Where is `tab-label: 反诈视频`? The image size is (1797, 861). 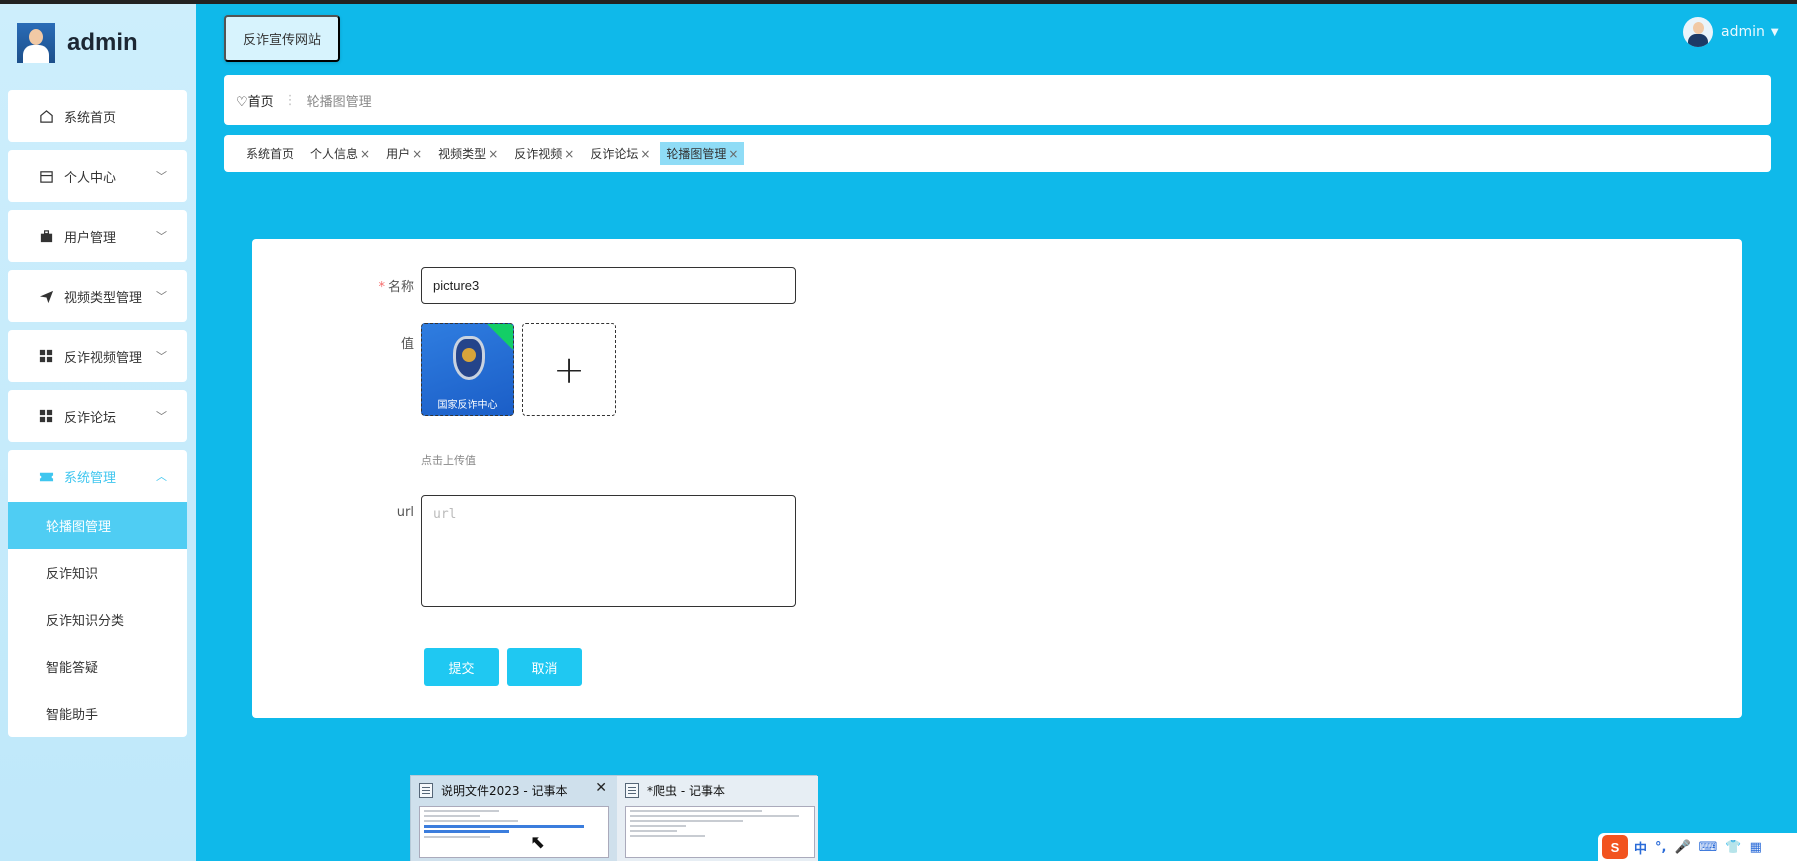
tab-label: 反诈视频 is located at coordinates (538, 154).